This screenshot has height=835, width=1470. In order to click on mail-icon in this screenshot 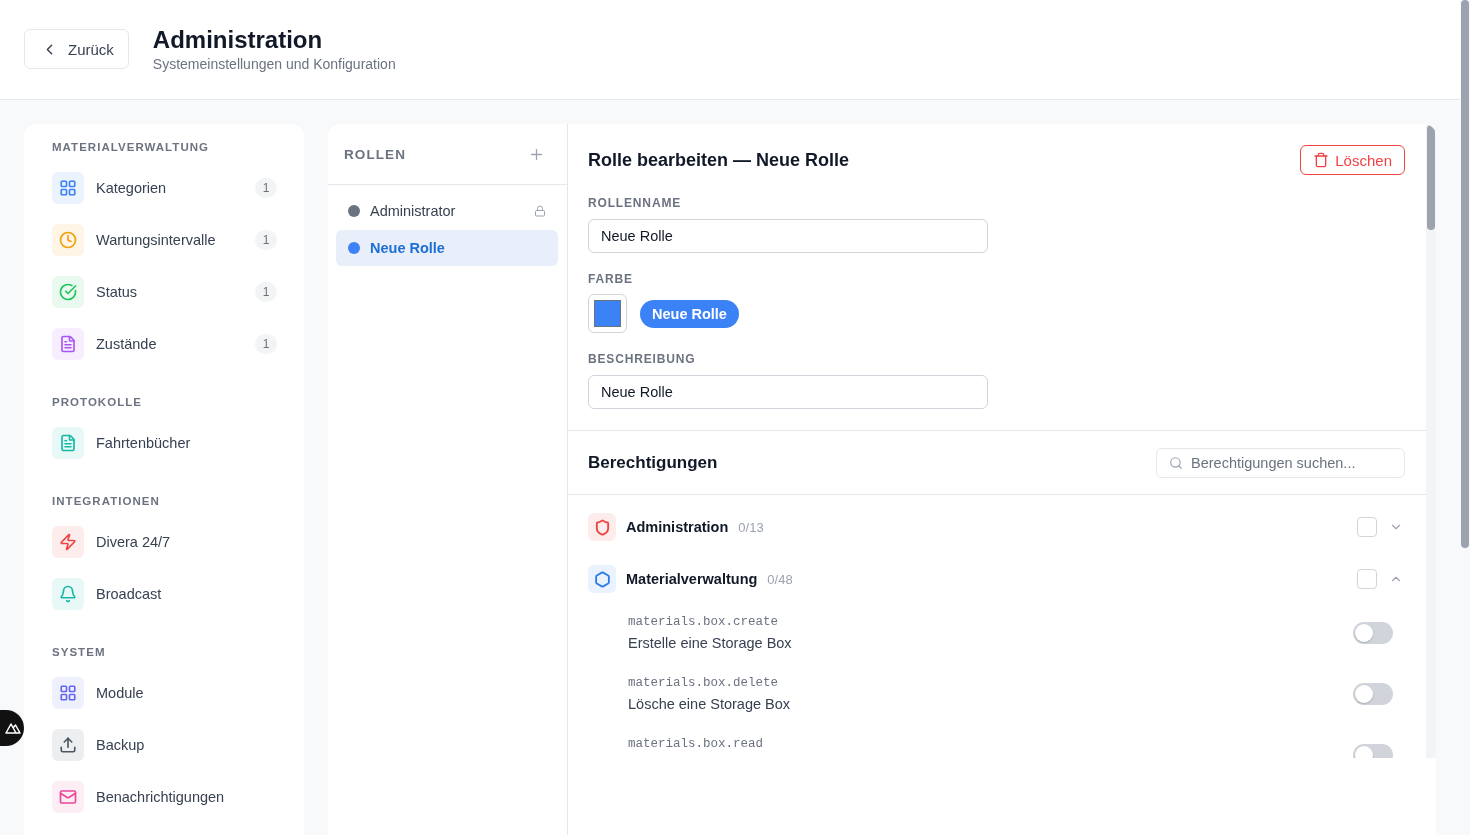, I will do `click(68, 797)`.